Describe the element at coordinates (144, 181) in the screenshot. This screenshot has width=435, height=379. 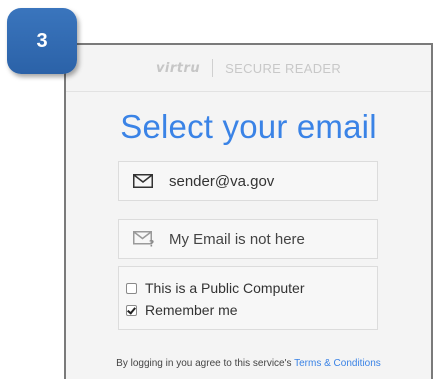
I see `envelope-icon` at that location.